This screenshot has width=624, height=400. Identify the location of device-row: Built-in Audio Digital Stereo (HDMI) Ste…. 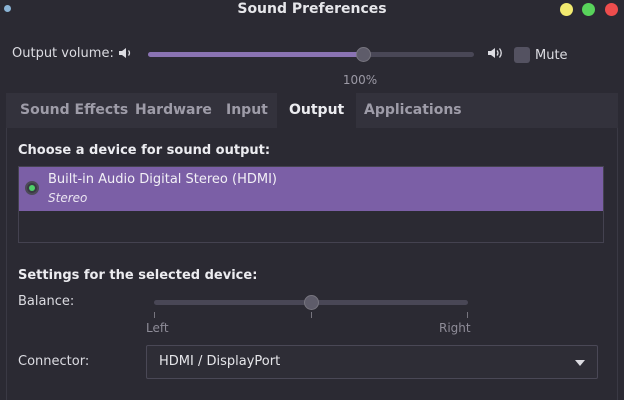
(311, 189).